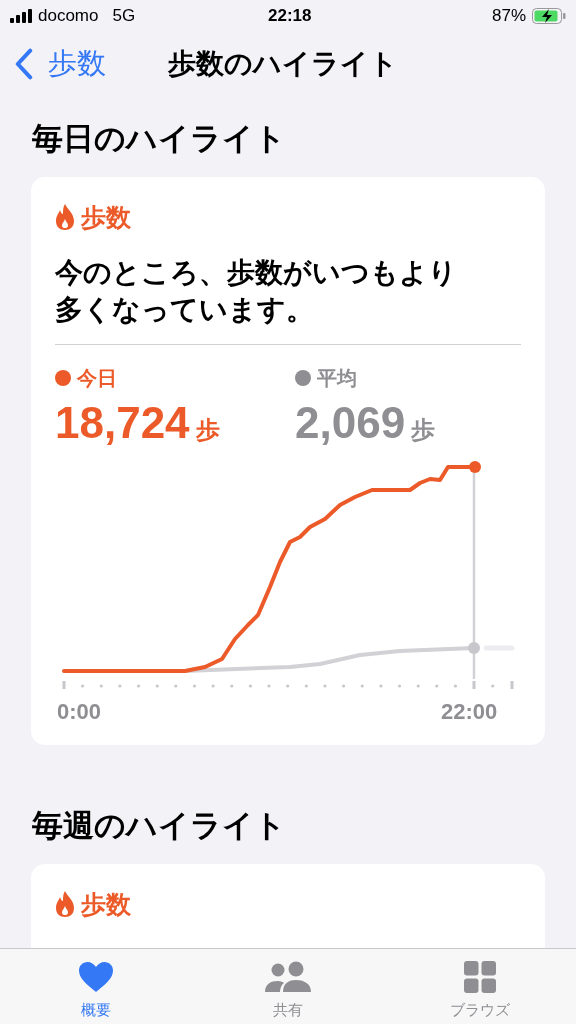 The height and width of the screenshot is (1024, 576). What do you see at coordinates (21, 16) in the screenshot?
I see `signal-icon` at bounding box center [21, 16].